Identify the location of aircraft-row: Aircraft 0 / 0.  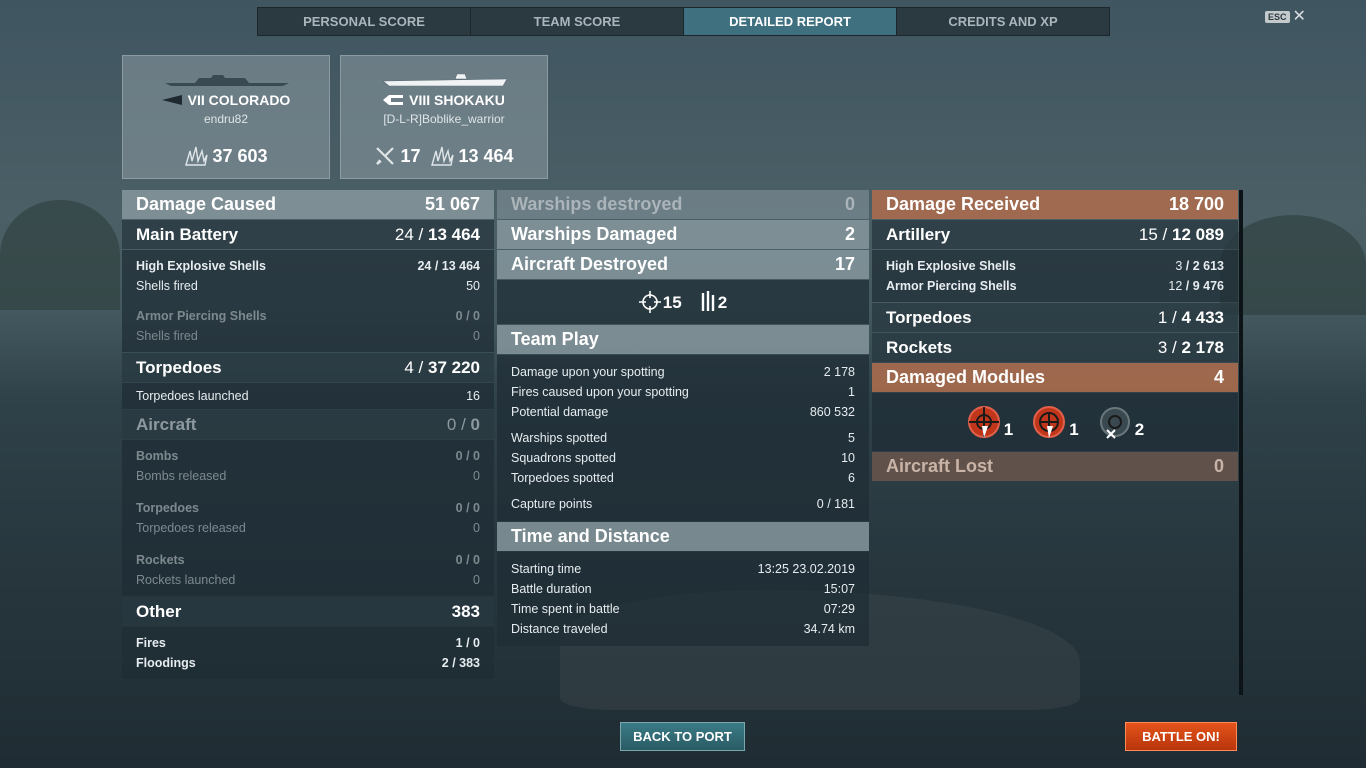
(308, 424).